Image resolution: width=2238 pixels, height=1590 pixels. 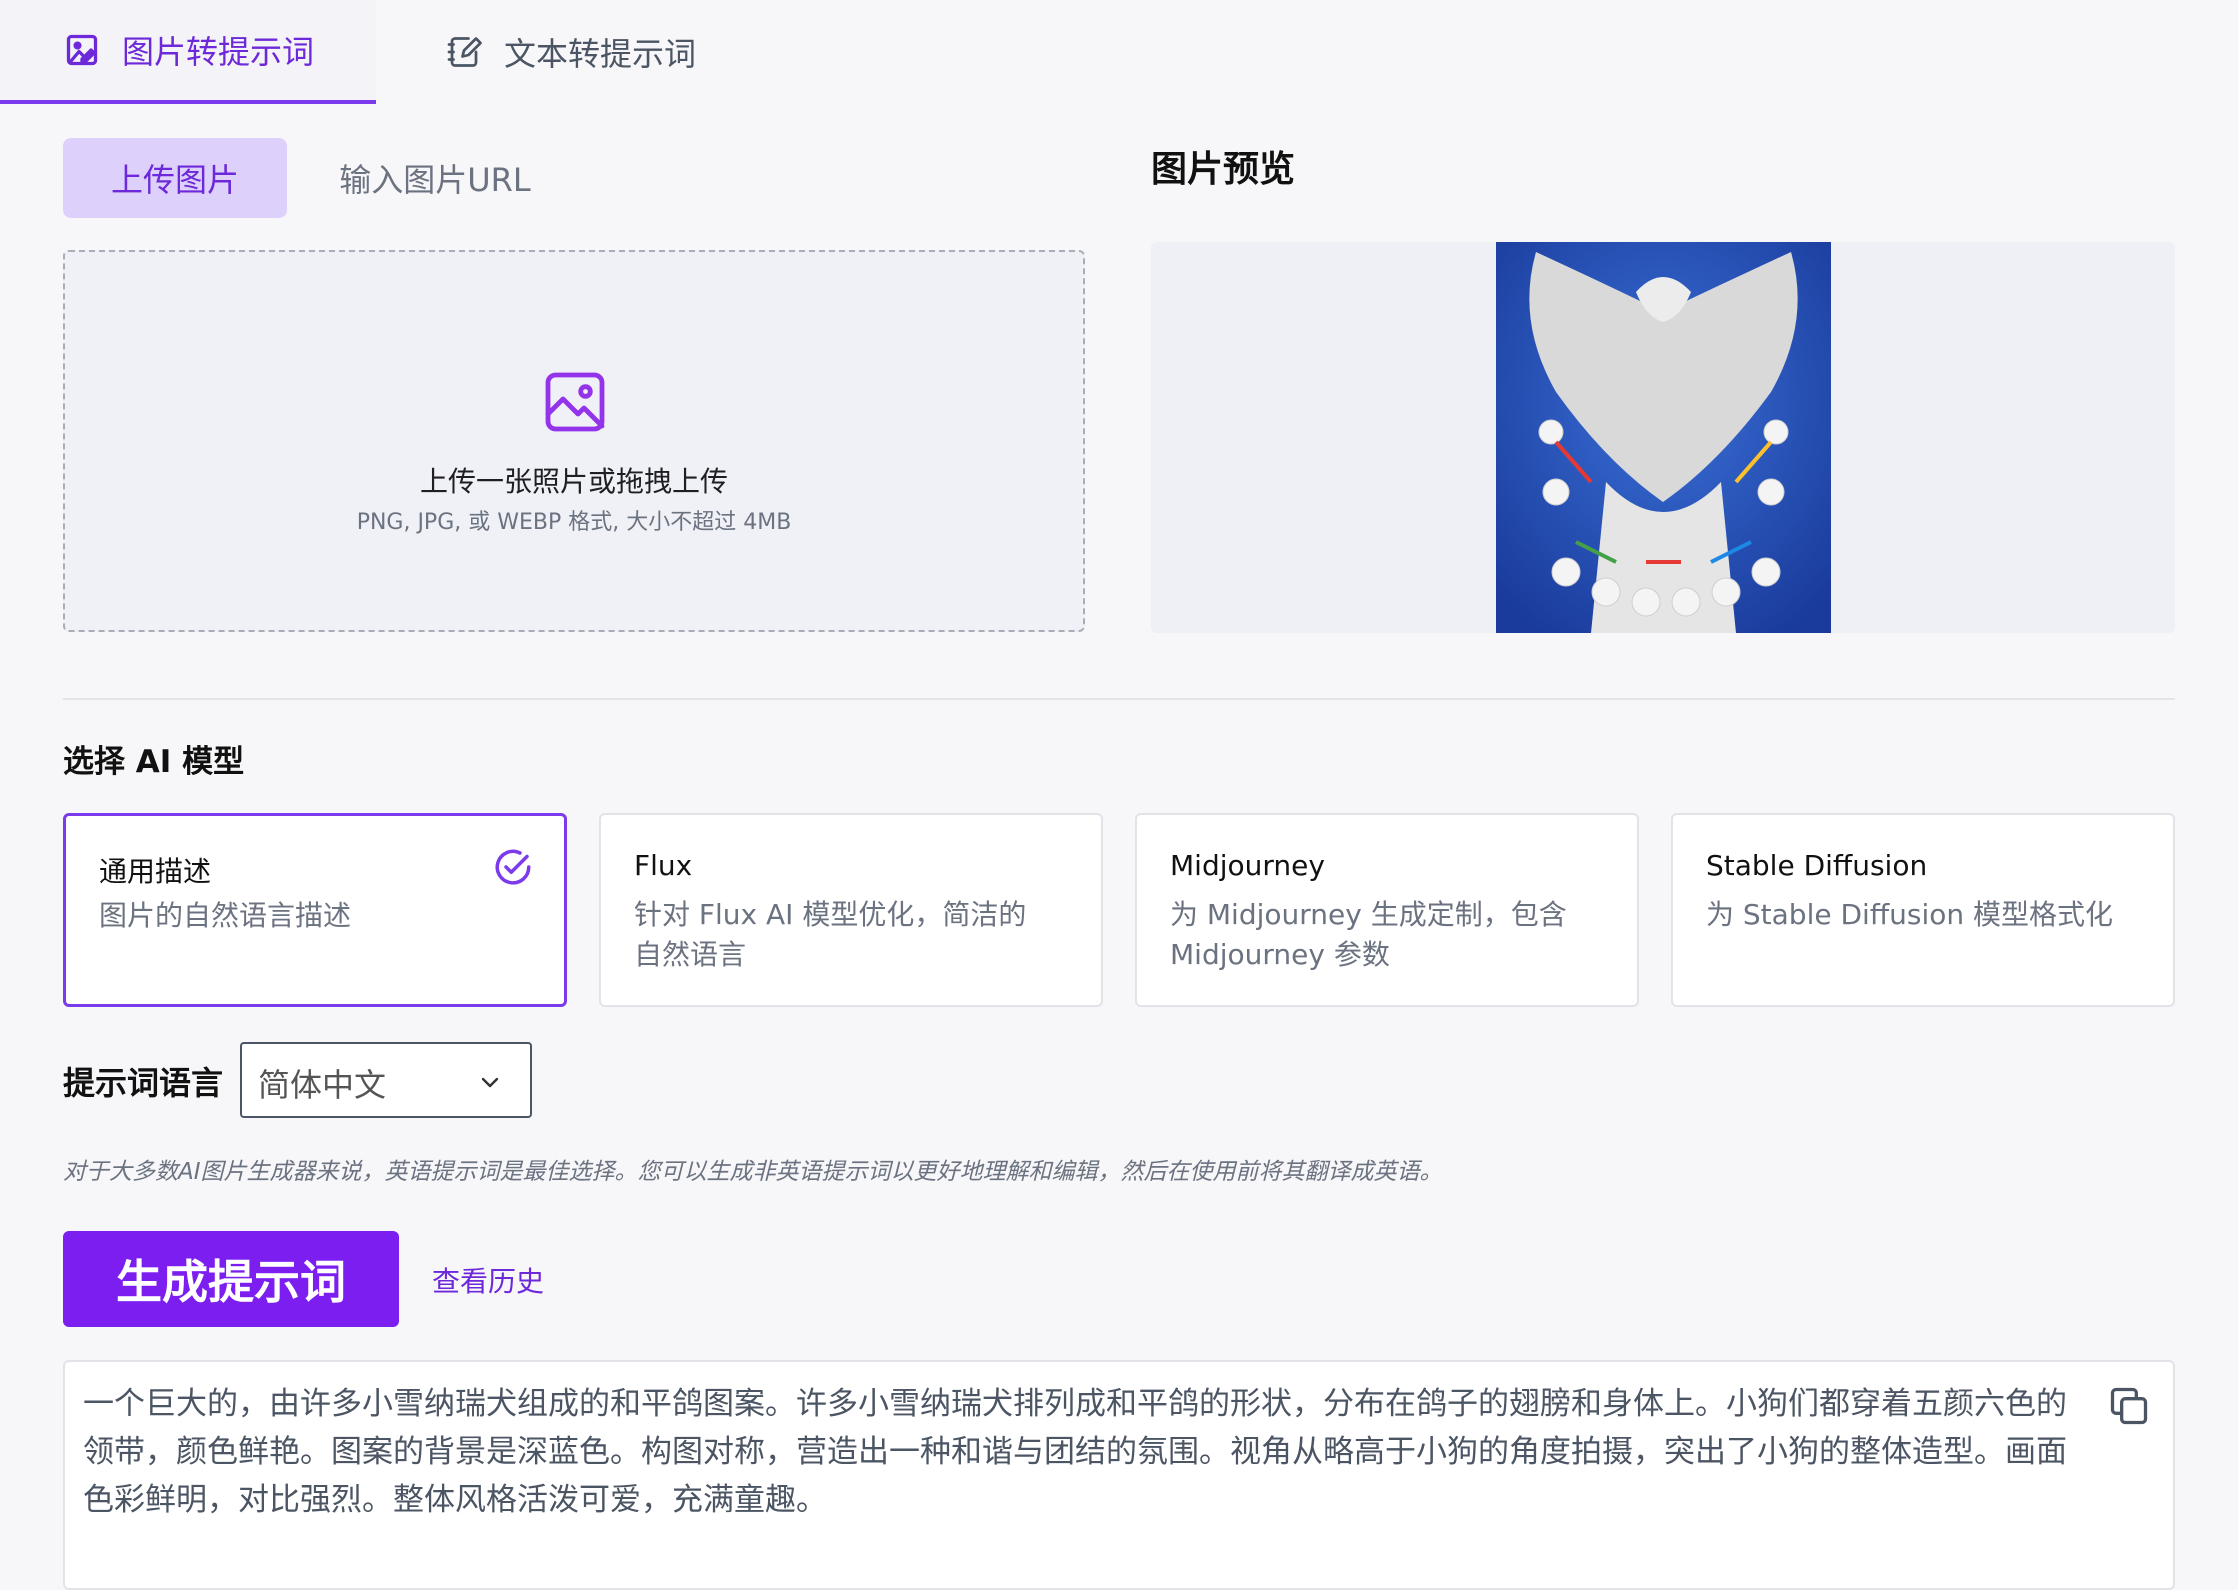 I want to click on tab-upload-image: 上传图片, so click(x=175, y=178).